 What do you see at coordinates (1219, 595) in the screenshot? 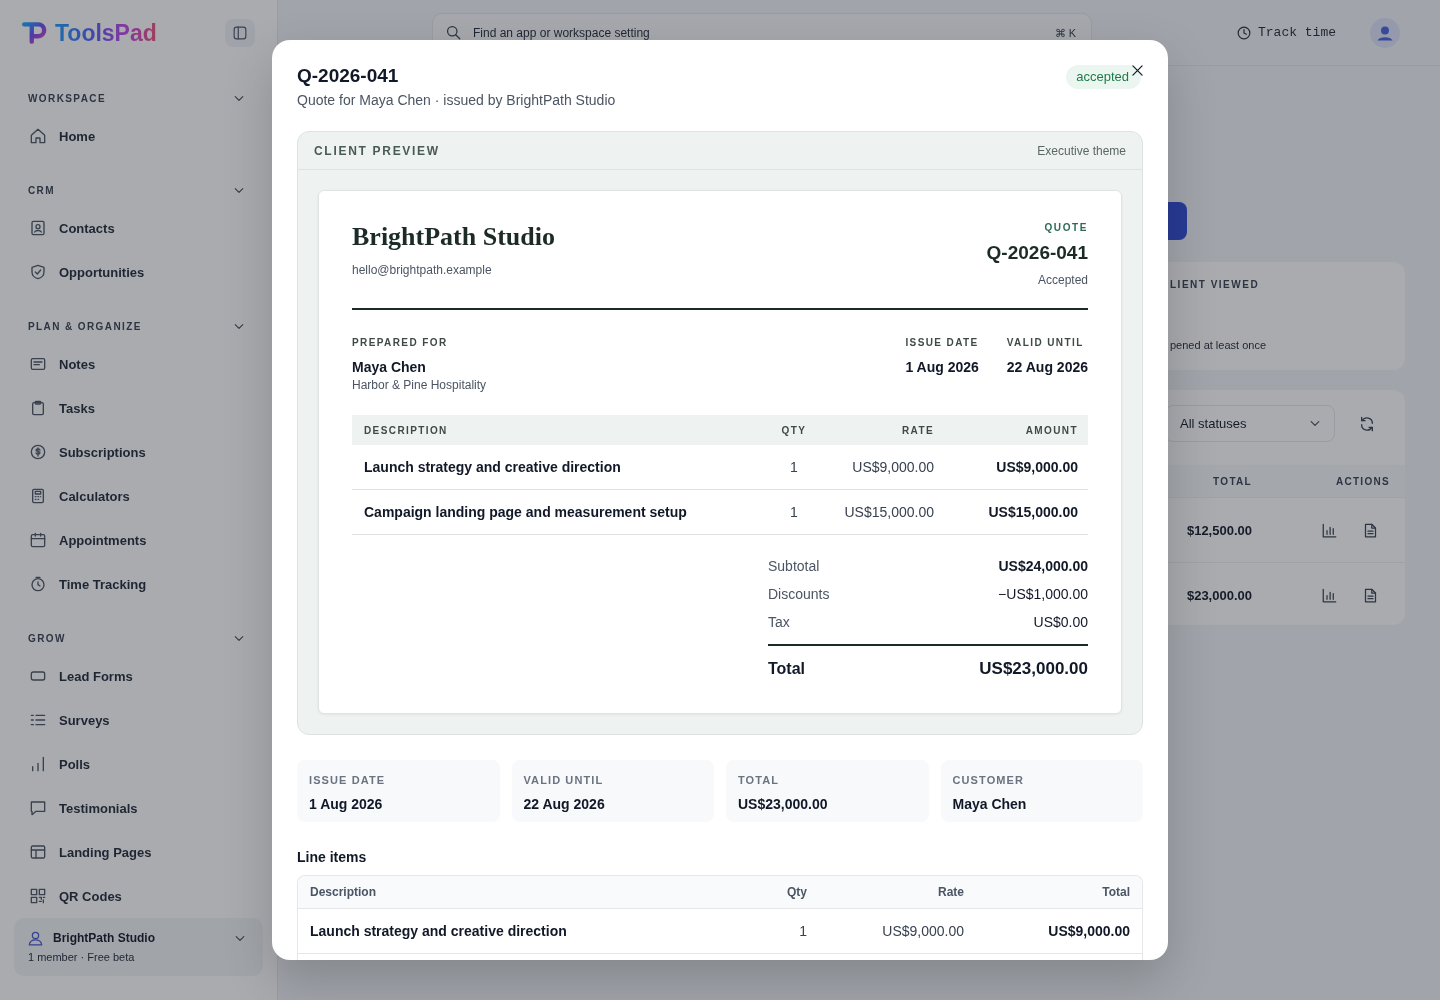
I see `table-cell-text: $23,000.00` at bounding box center [1219, 595].